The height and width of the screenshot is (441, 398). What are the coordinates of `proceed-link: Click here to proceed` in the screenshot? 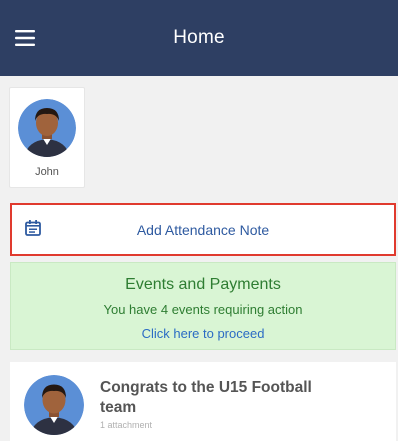 It's located at (203, 333).